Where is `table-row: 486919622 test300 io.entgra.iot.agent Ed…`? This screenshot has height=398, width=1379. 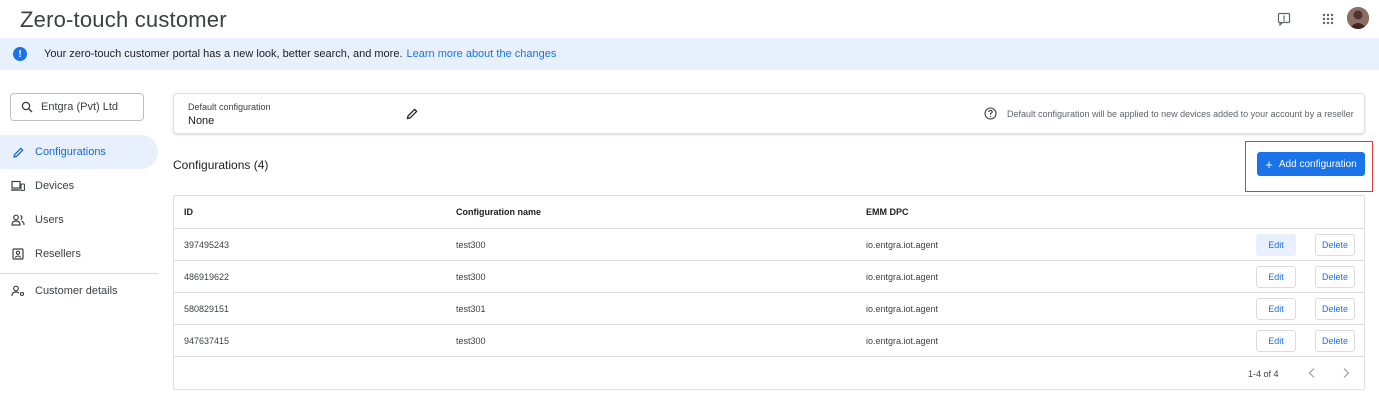
table-row: 486919622 test300 io.entgra.iot.agent Ed… is located at coordinates (769, 277).